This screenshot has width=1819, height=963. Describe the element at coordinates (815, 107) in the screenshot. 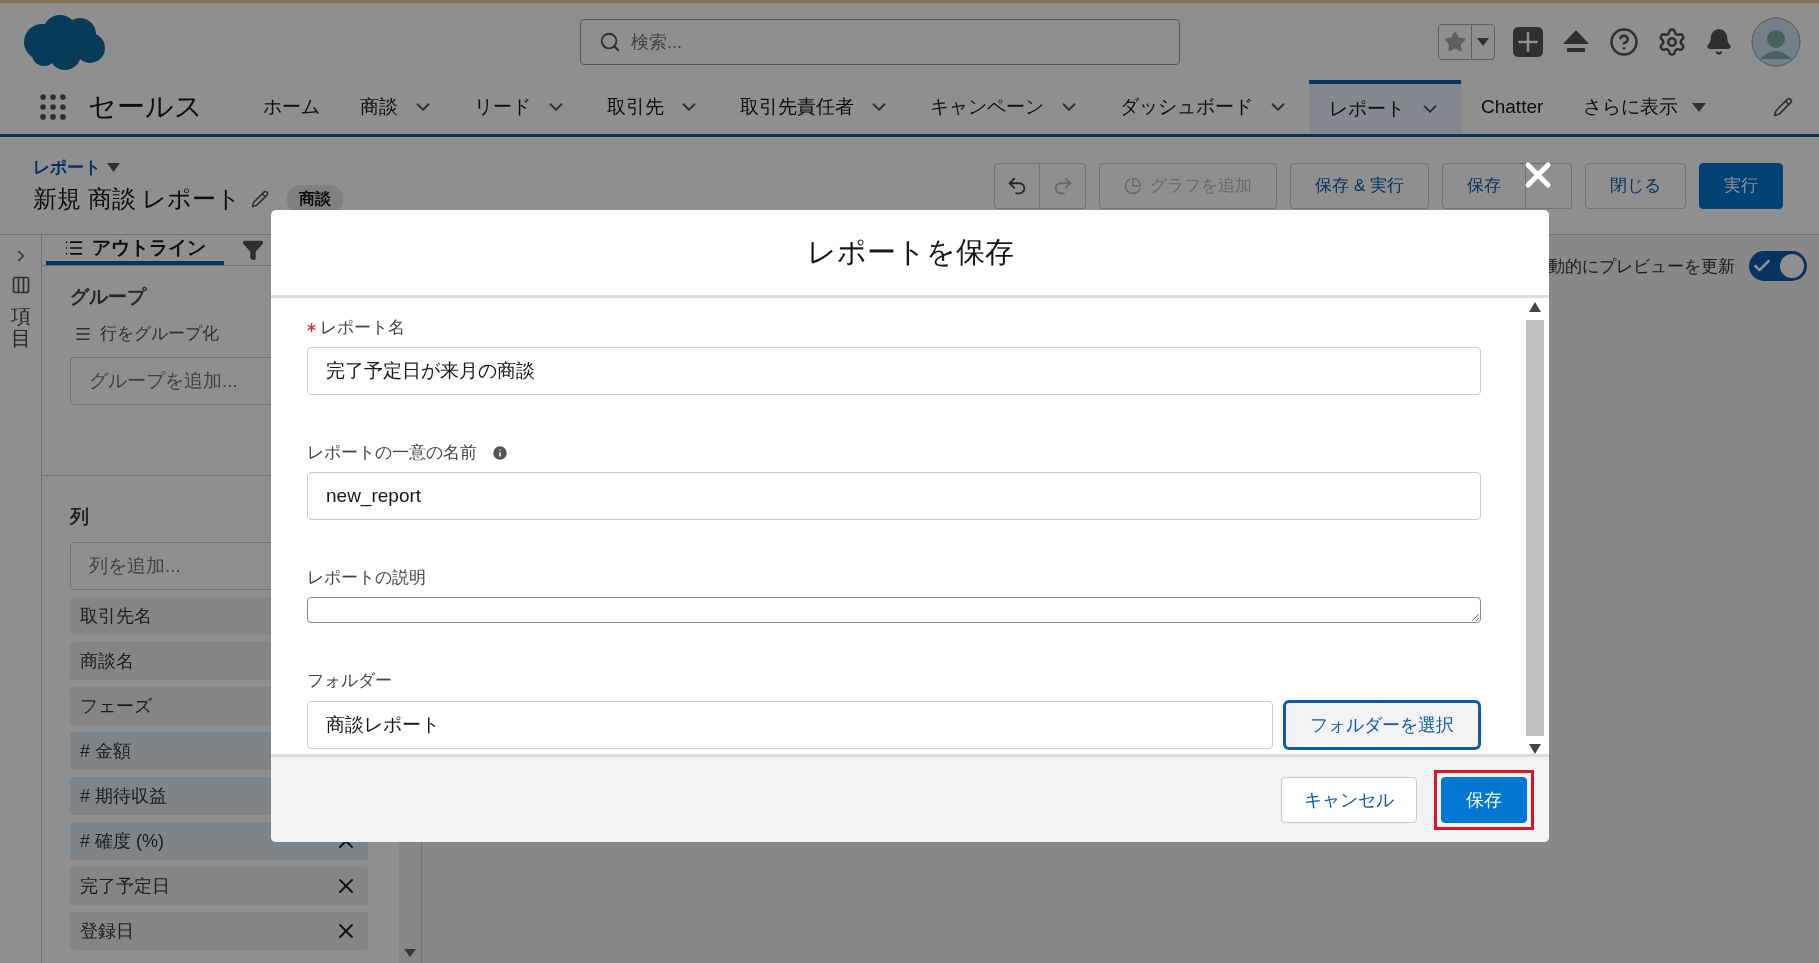

I see `nav-tab: 取引先責任者` at that location.